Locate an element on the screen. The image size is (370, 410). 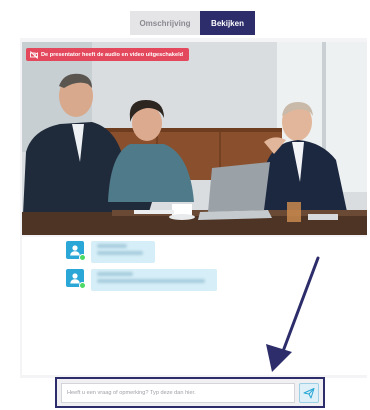
tab-omschrijving: Omschrijving is located at coordinates (165, 23).